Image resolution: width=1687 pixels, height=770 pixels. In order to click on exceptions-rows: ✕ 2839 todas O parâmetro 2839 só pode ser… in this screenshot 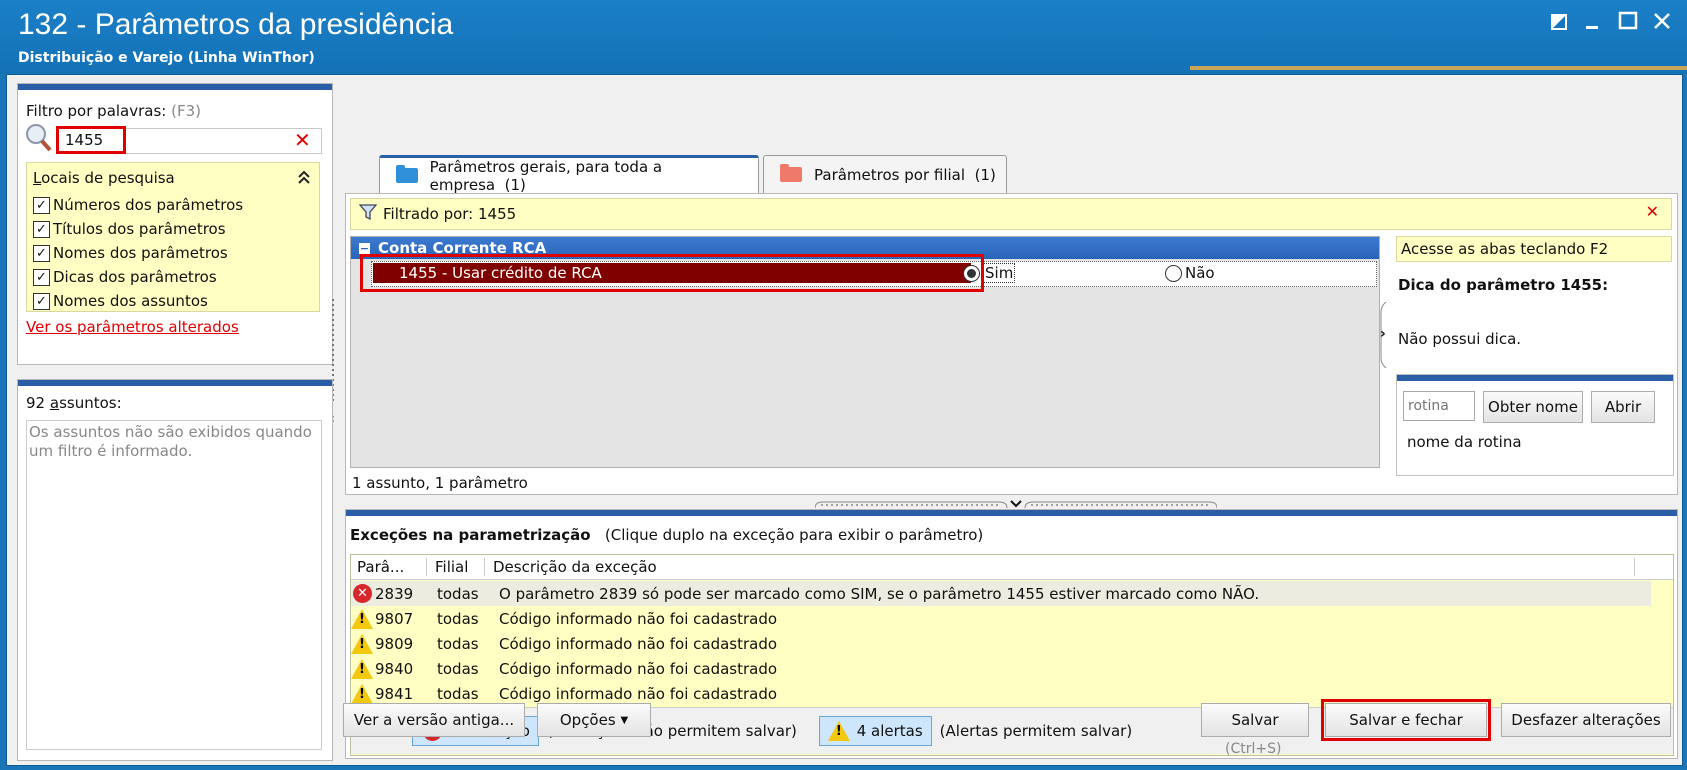, I will do `click(1001, 643)`.